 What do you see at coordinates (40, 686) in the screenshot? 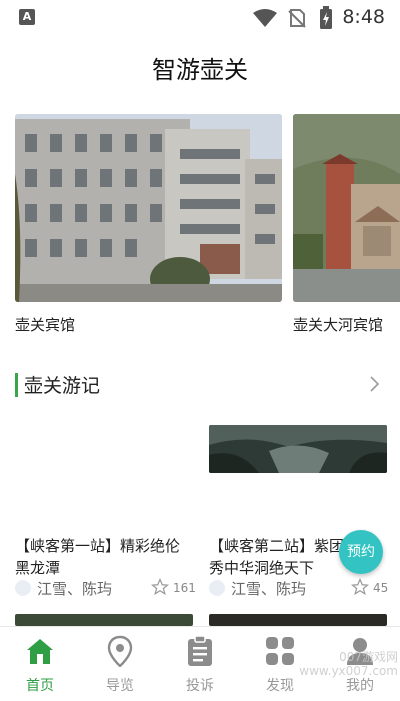
I see `nav-label: 首页` at bounding box center [40, 686].